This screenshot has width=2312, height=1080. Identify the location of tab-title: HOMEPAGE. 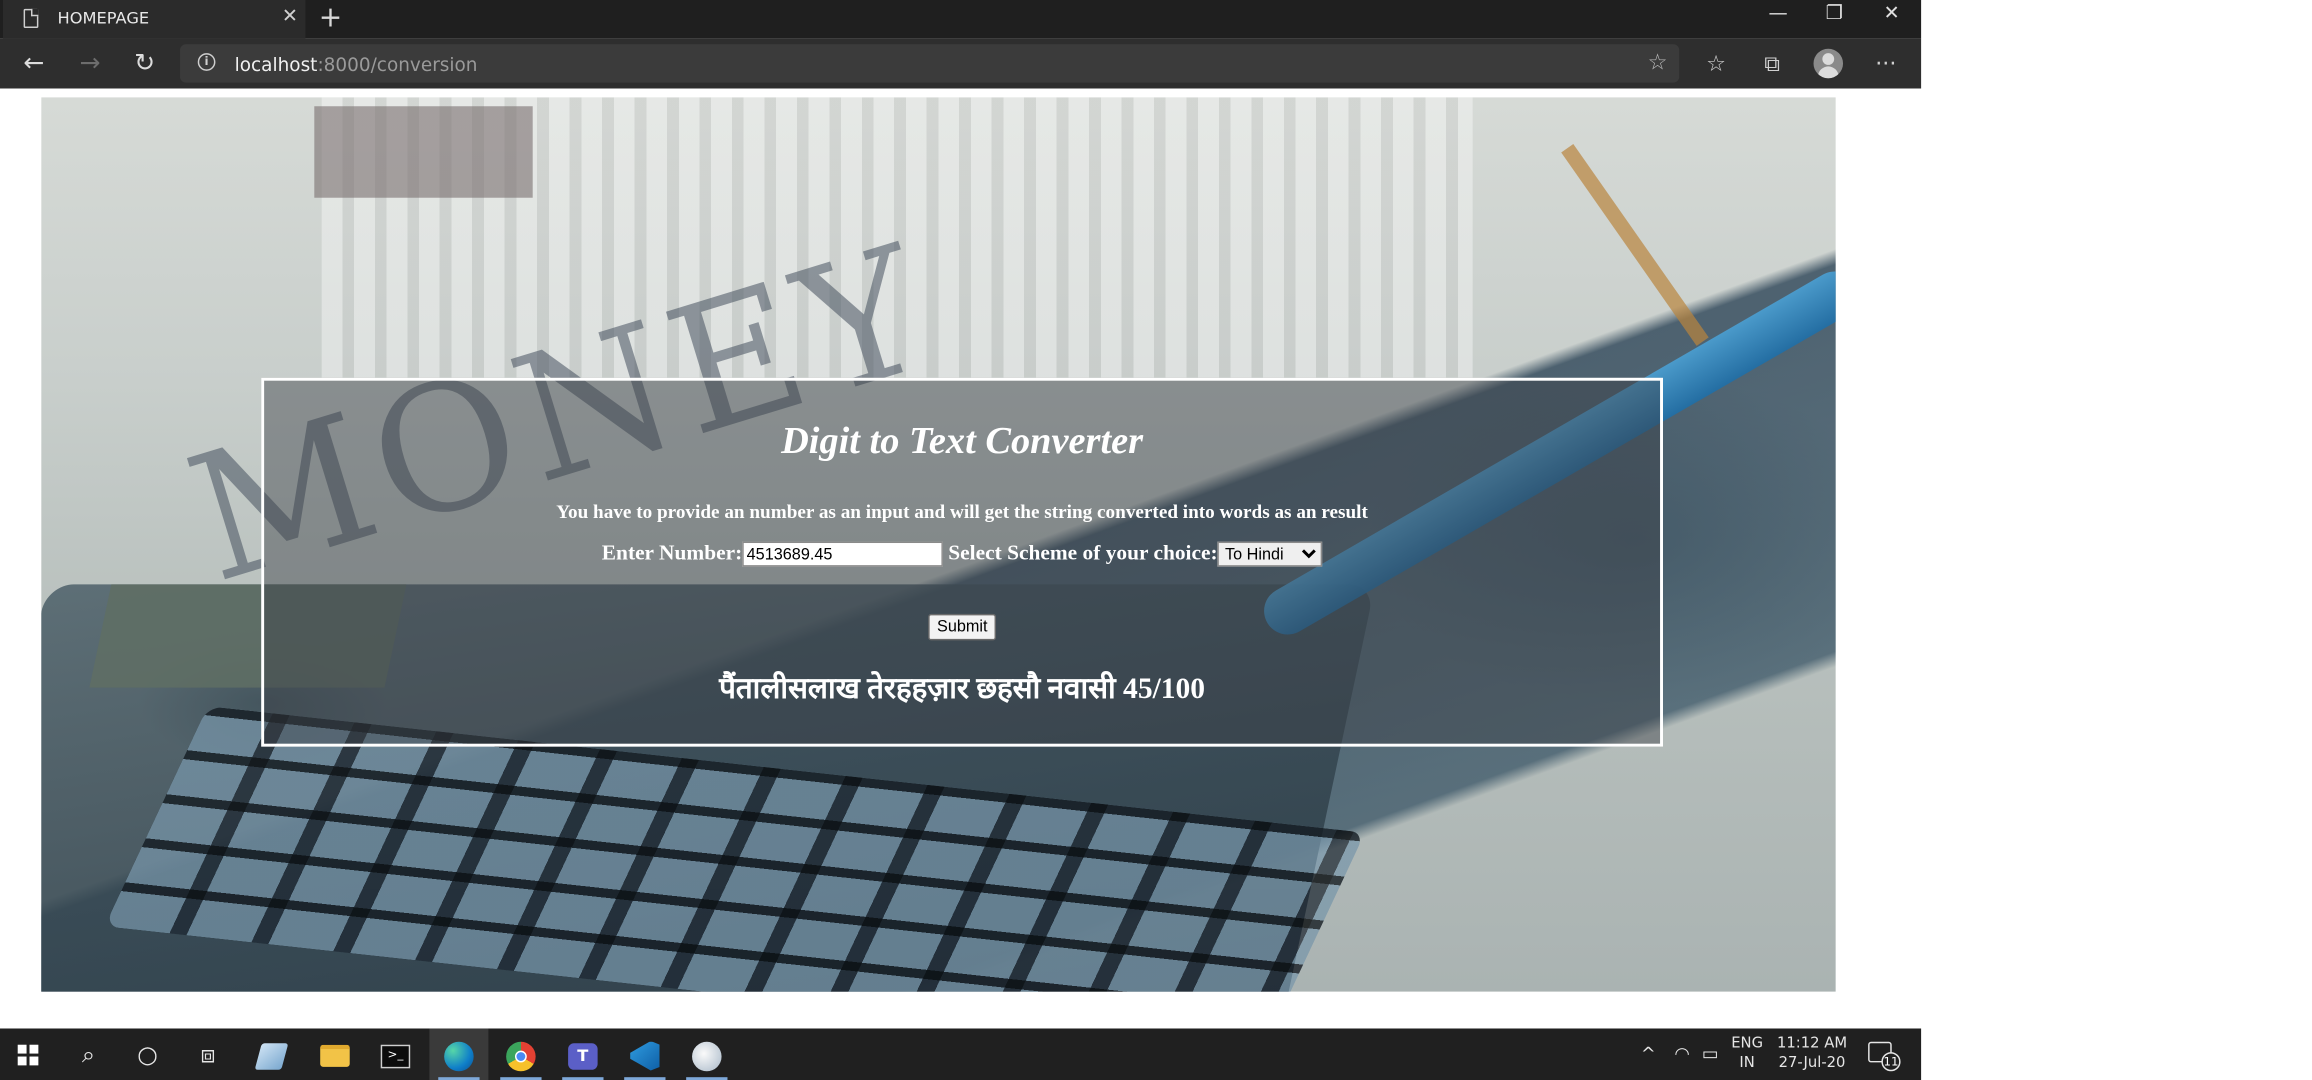
(103, 18).